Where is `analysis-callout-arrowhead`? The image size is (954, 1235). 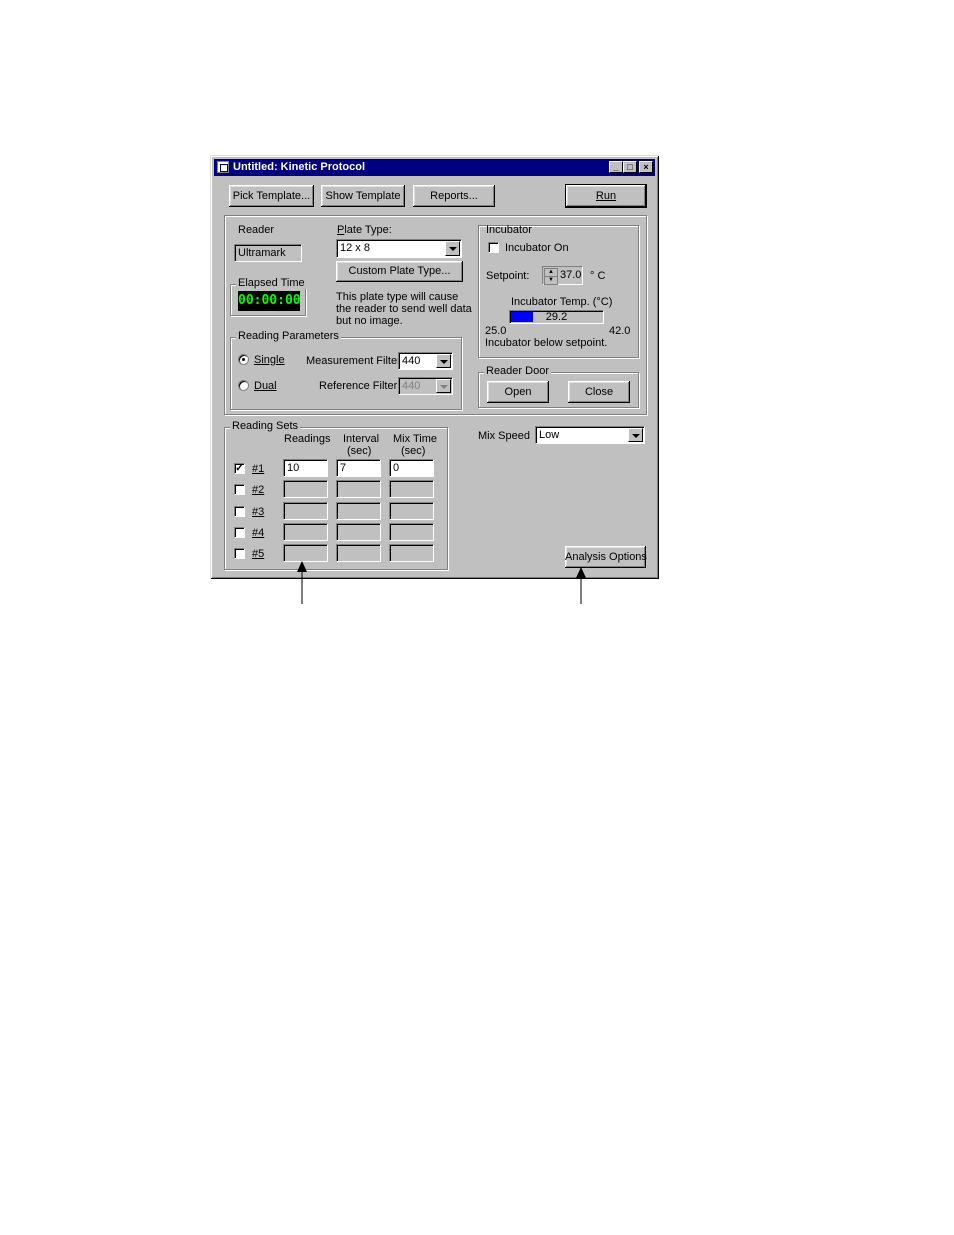
analysis-callout-arrowhead is located at coordinates (581, 572).